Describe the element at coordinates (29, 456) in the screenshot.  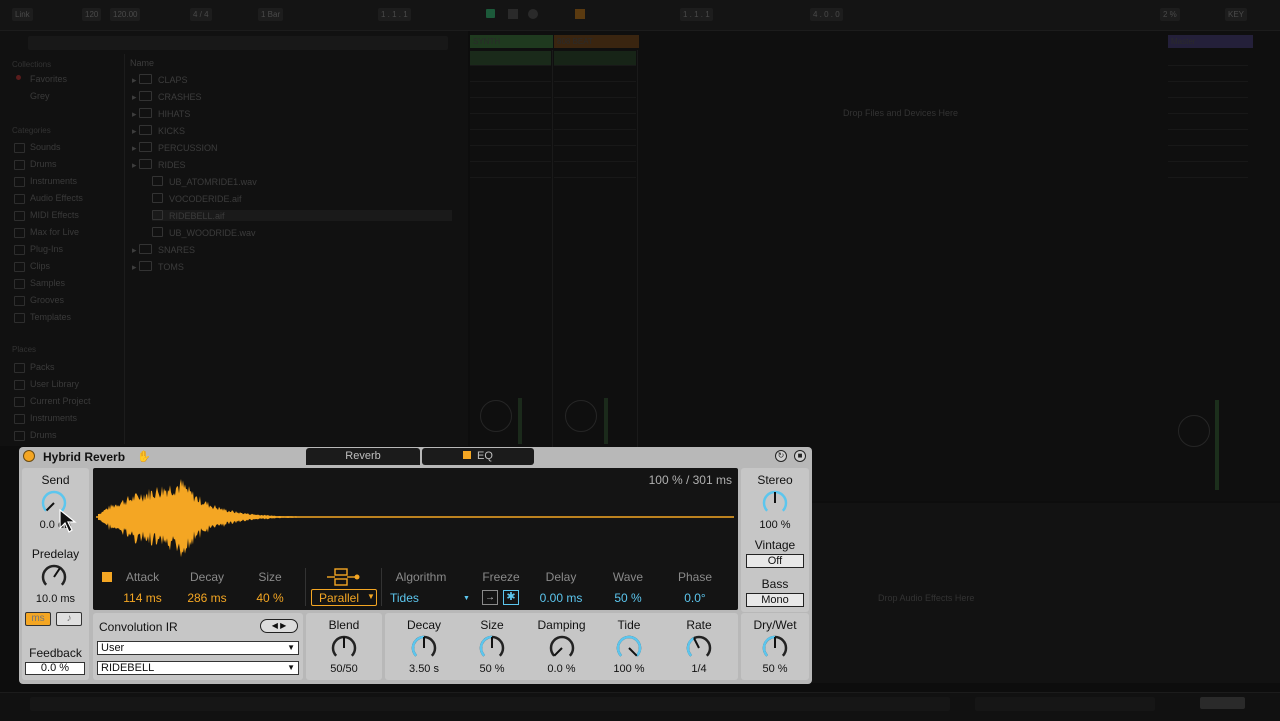
I see `device-power-icon` at that location.